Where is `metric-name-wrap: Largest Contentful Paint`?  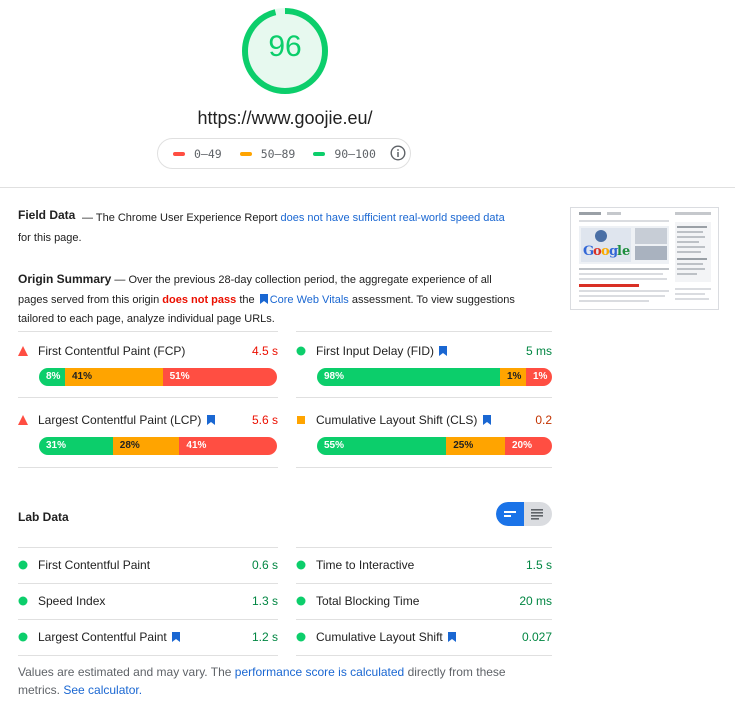
metric-name-wrap: Largest Contentful Paint is located at coordinates (110, 637).